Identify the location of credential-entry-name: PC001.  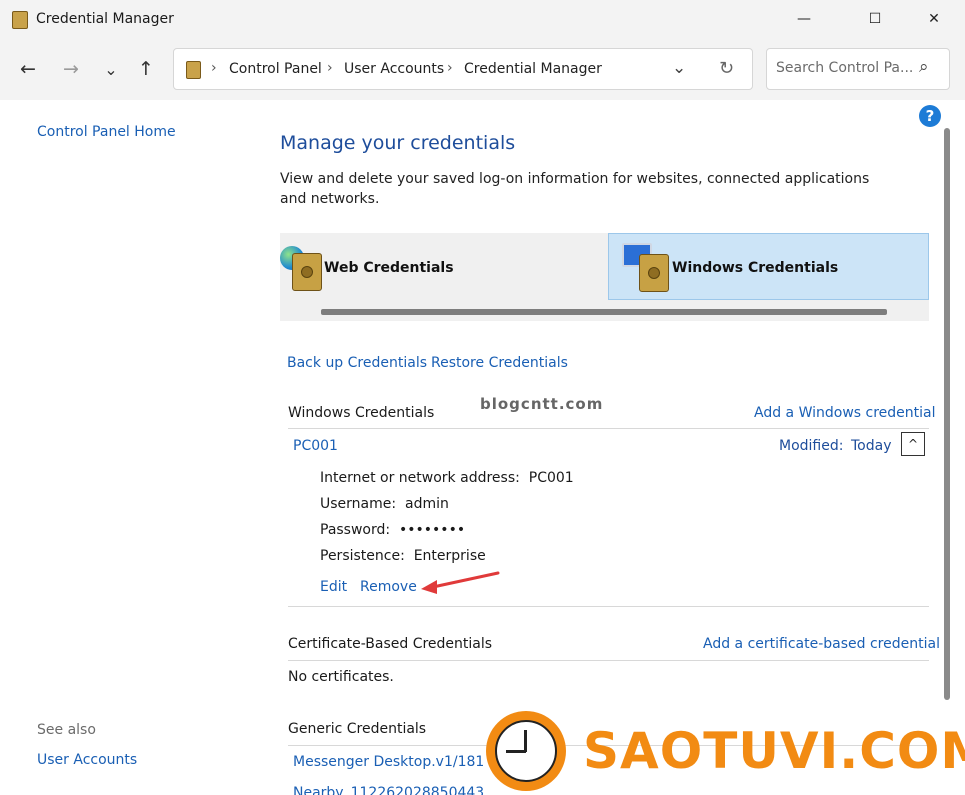
(315, 446).